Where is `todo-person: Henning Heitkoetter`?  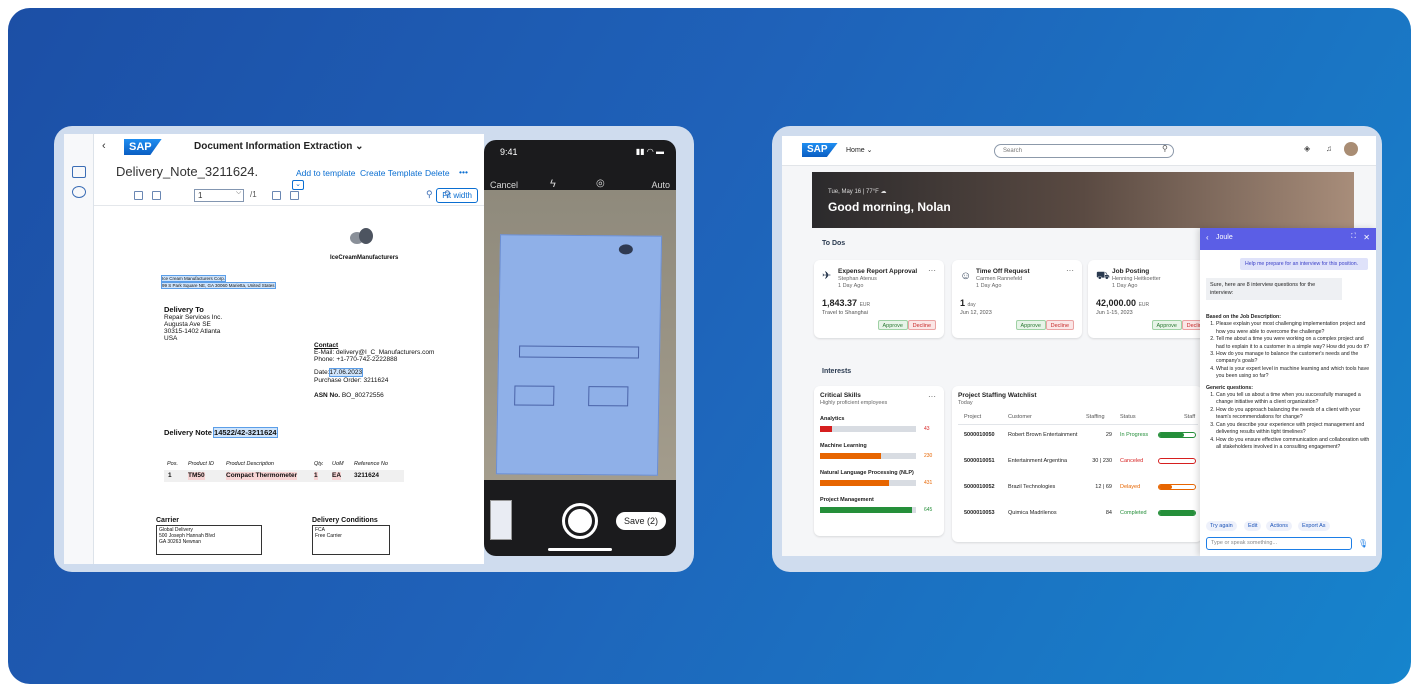 todo-person: Henning Heitkoetter is located at coordinates (1136, 279).